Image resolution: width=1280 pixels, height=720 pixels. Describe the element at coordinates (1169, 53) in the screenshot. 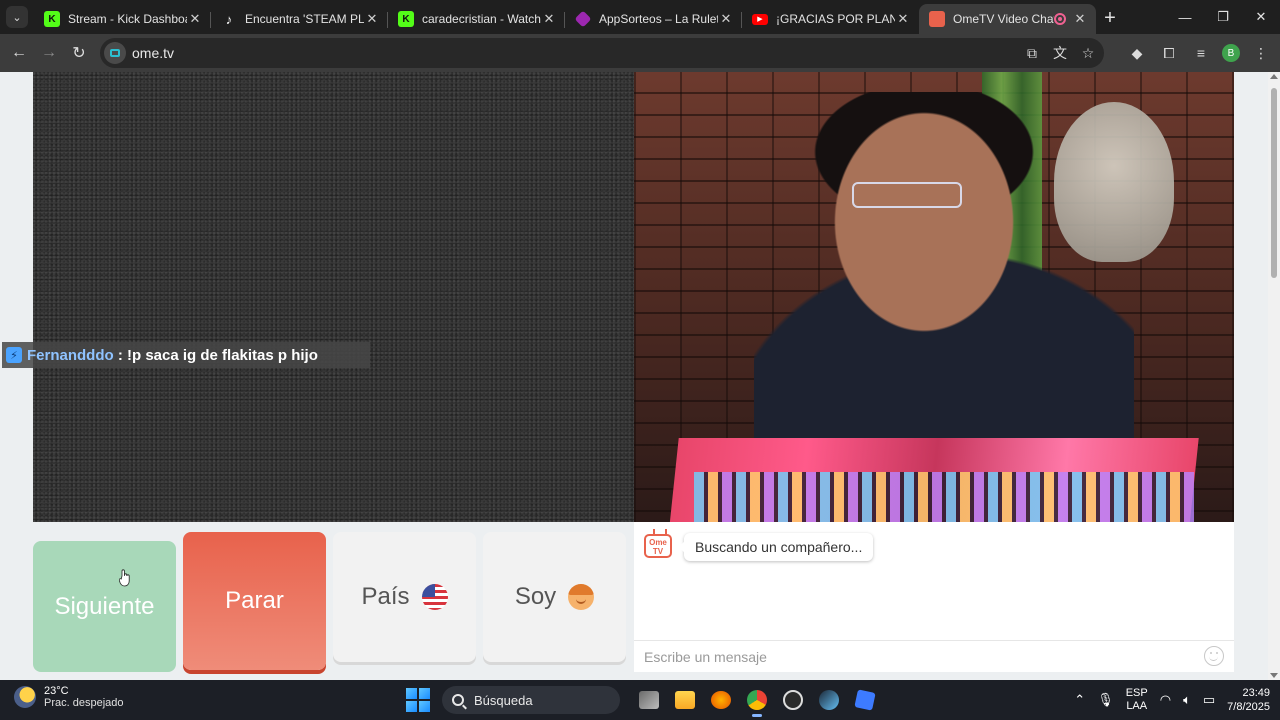

I see `extensions-puzzle-icon: ⧠` at that location.